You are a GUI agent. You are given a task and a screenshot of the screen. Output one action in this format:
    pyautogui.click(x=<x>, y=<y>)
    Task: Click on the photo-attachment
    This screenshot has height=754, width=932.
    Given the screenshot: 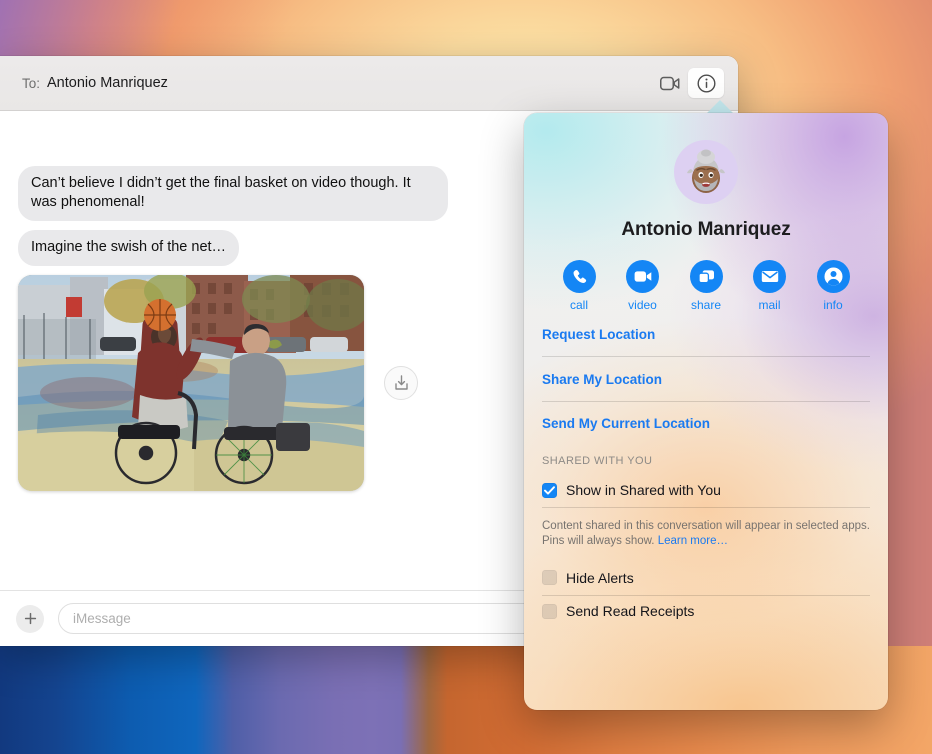 What is the action you would take?
    pyautogui.click(x=191, y=382)
    